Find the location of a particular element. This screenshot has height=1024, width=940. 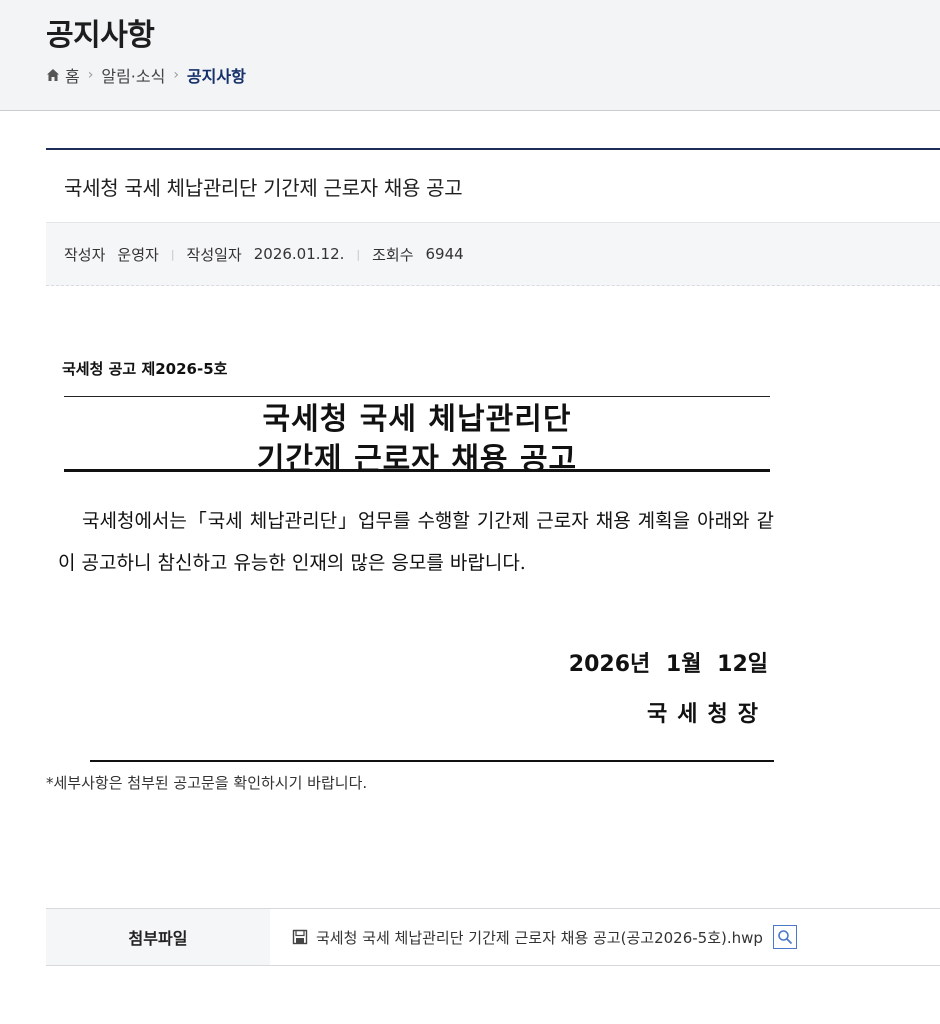

date-value: 2026.01.12. is located at coordinates (299, 254).